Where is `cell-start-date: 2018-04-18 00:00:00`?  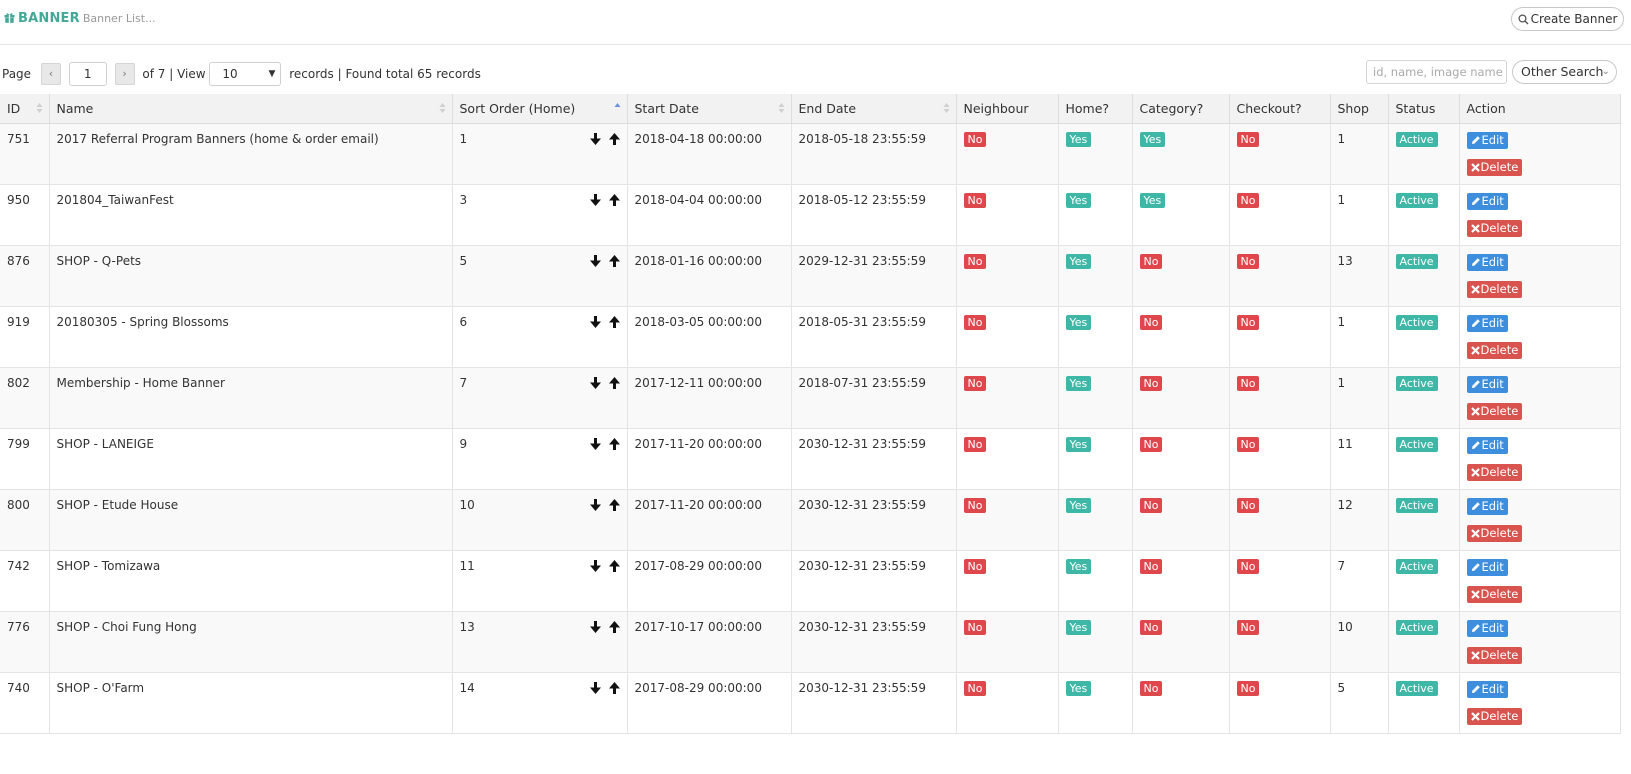 cell-start-date: 2018-04-18 00:00:00 is located at coordinates (709, 154).